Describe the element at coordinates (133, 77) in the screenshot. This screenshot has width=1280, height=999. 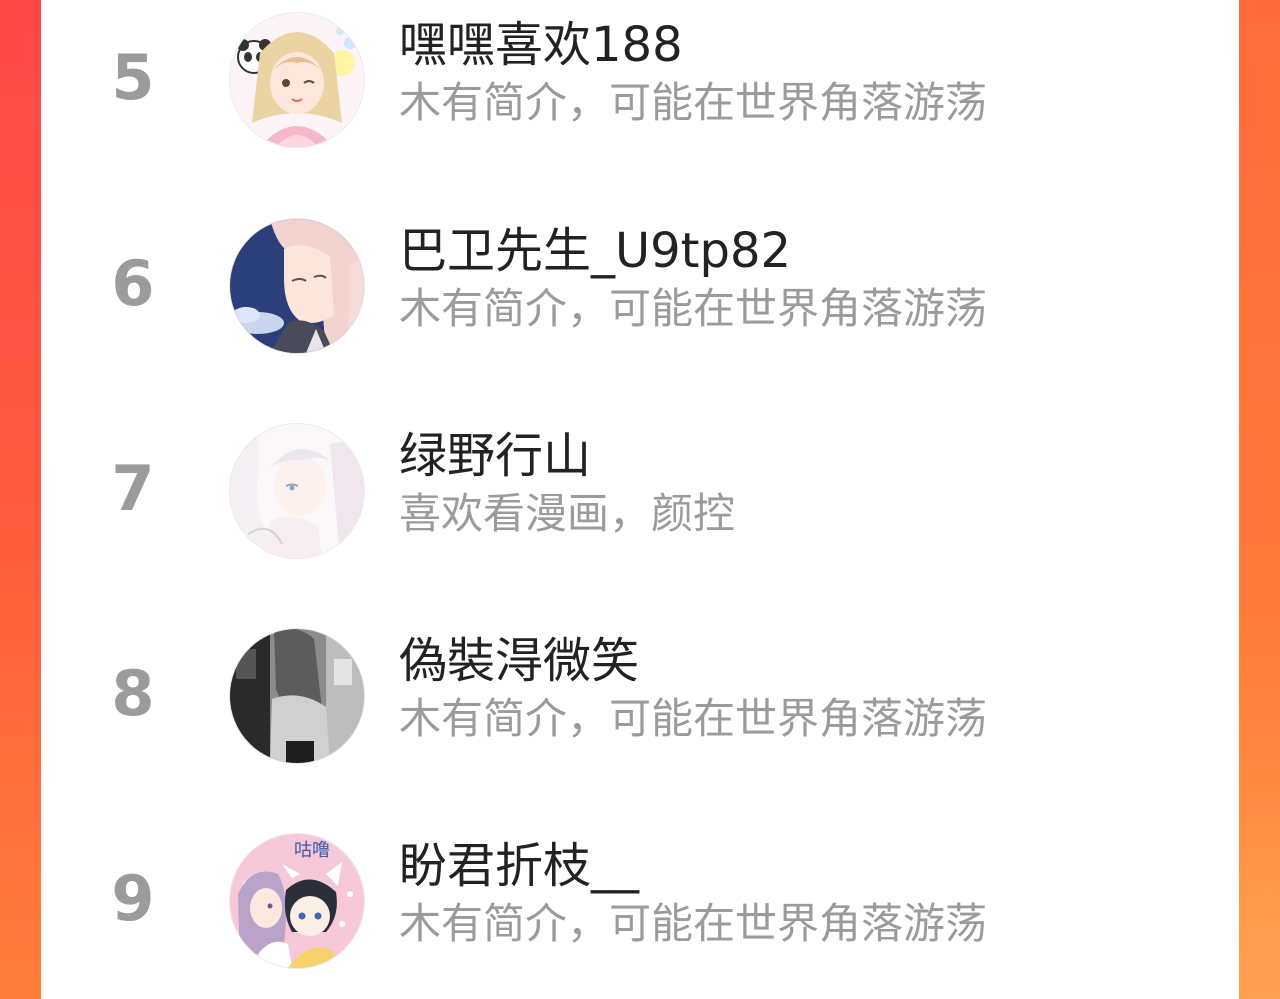
I see `rank-number: 5` at that location.